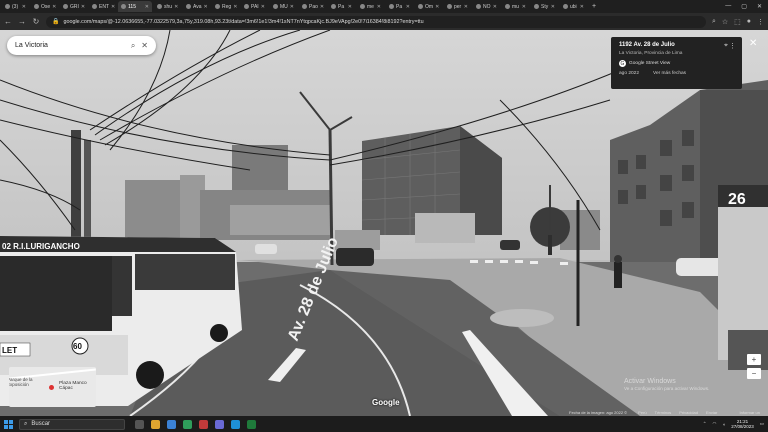 This screenshot has width=768, height=432. I want to click on browser-tab: Ose ✕, so click(44, 6).